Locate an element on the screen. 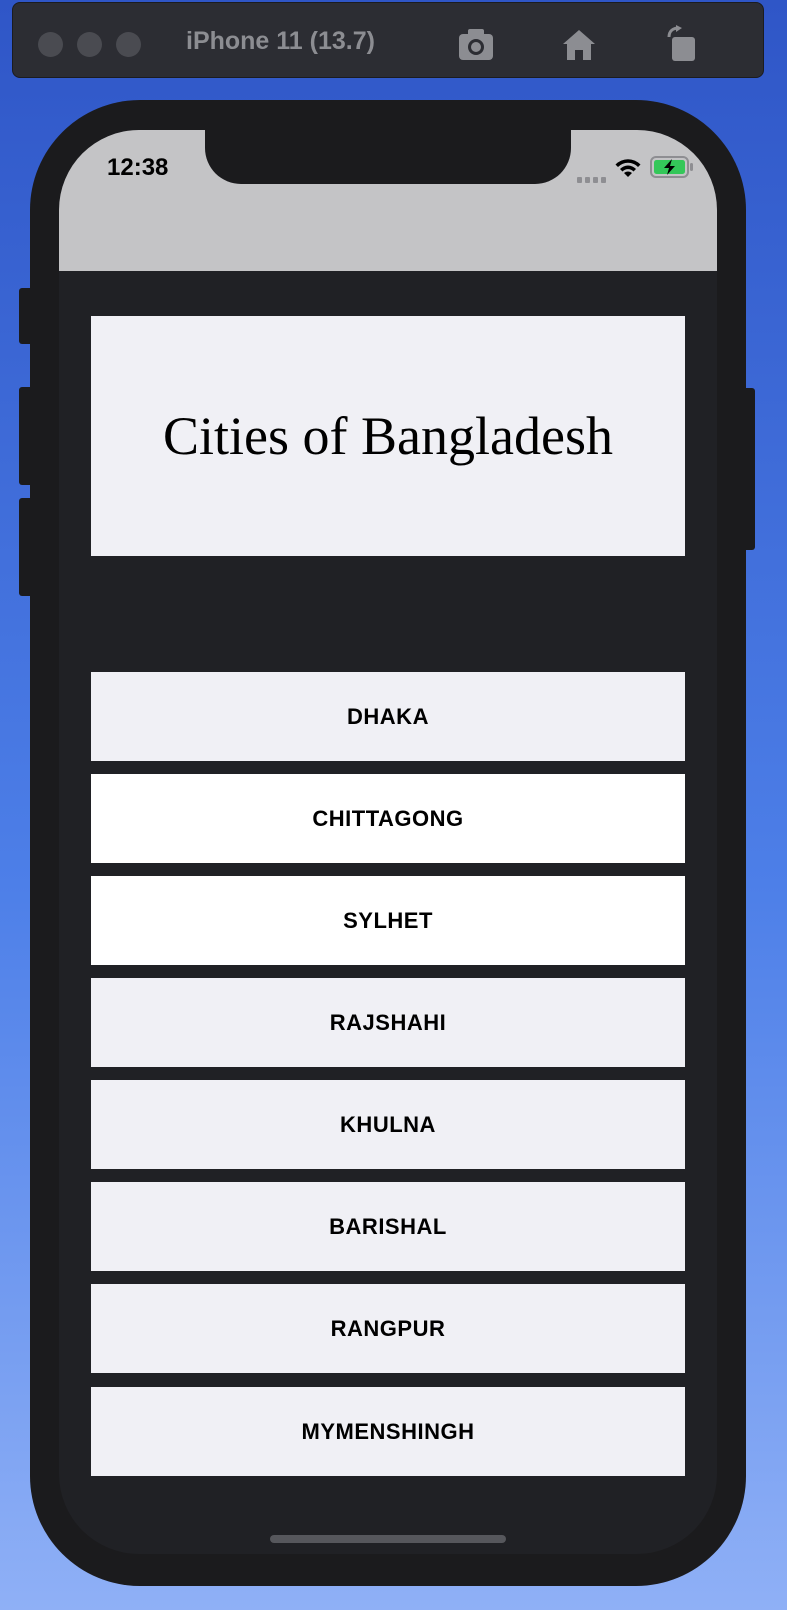 Image resolution: width=787 pixels, height=1610 pixels. city-button-dhaka: DHAKA is located at coordinates (388, 716).